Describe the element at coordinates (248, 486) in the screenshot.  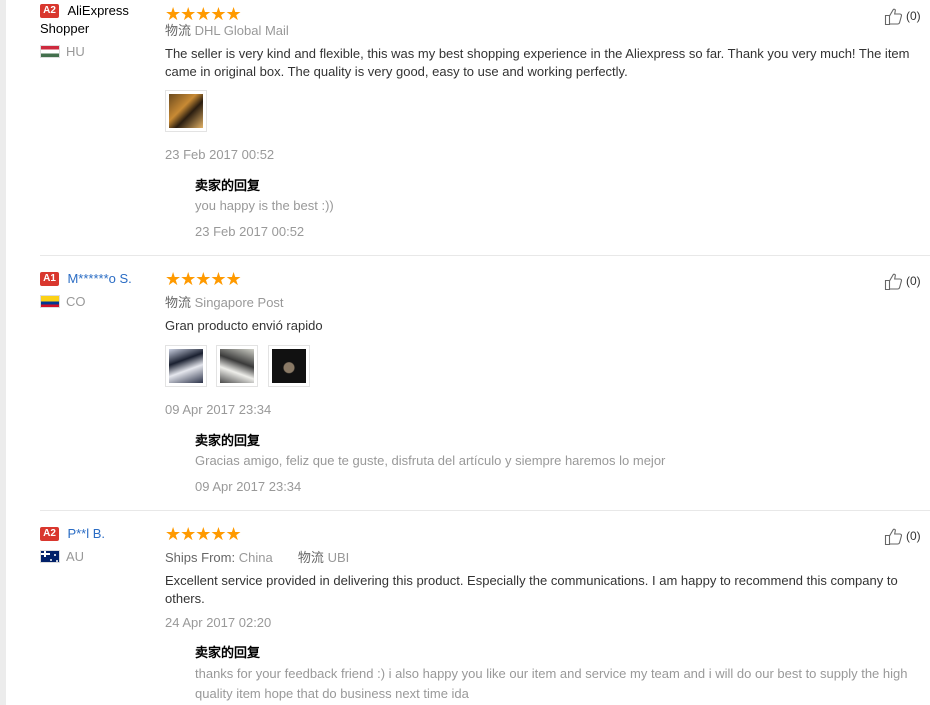
I see `seller-reply-date: 09 Apr 2017 23:34` at that location.